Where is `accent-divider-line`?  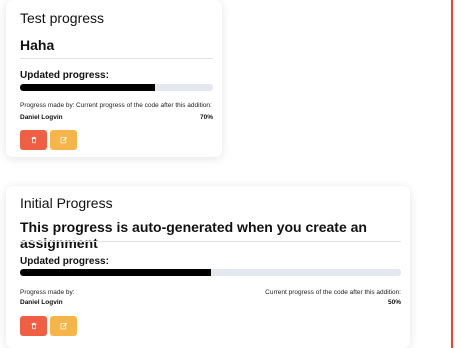
accent-divider-line is located at coordinates (452, 174).